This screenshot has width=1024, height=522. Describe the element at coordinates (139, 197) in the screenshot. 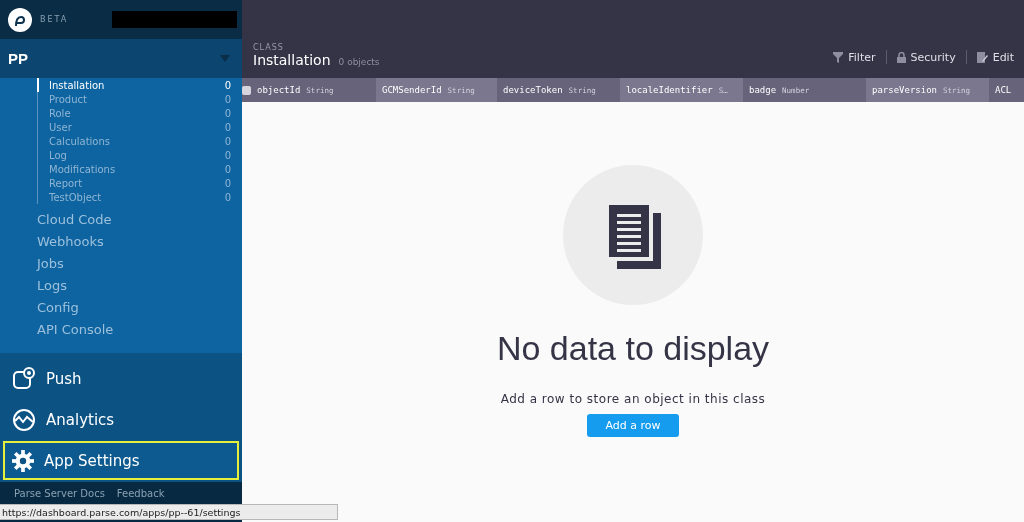

I see `class-item: TestObject 0` at that location.